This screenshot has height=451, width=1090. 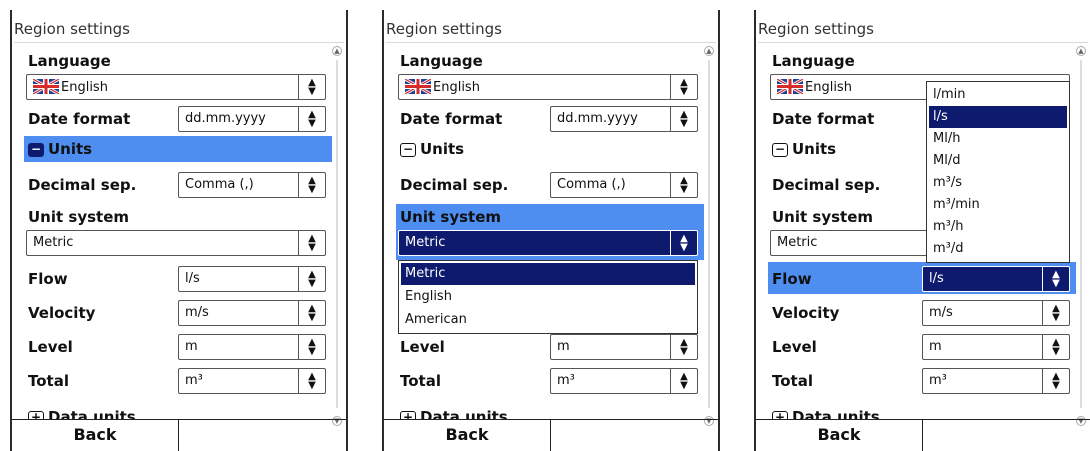 I want to click on dropdown-option: l/min, so click(x=998, y=95).